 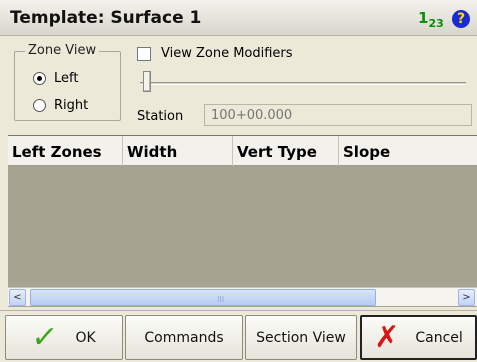 What do you see at coordinates (221, 299) in the screenshot?
I see `scrollbar-grip-icon: III` at bounding box center [221, 299].